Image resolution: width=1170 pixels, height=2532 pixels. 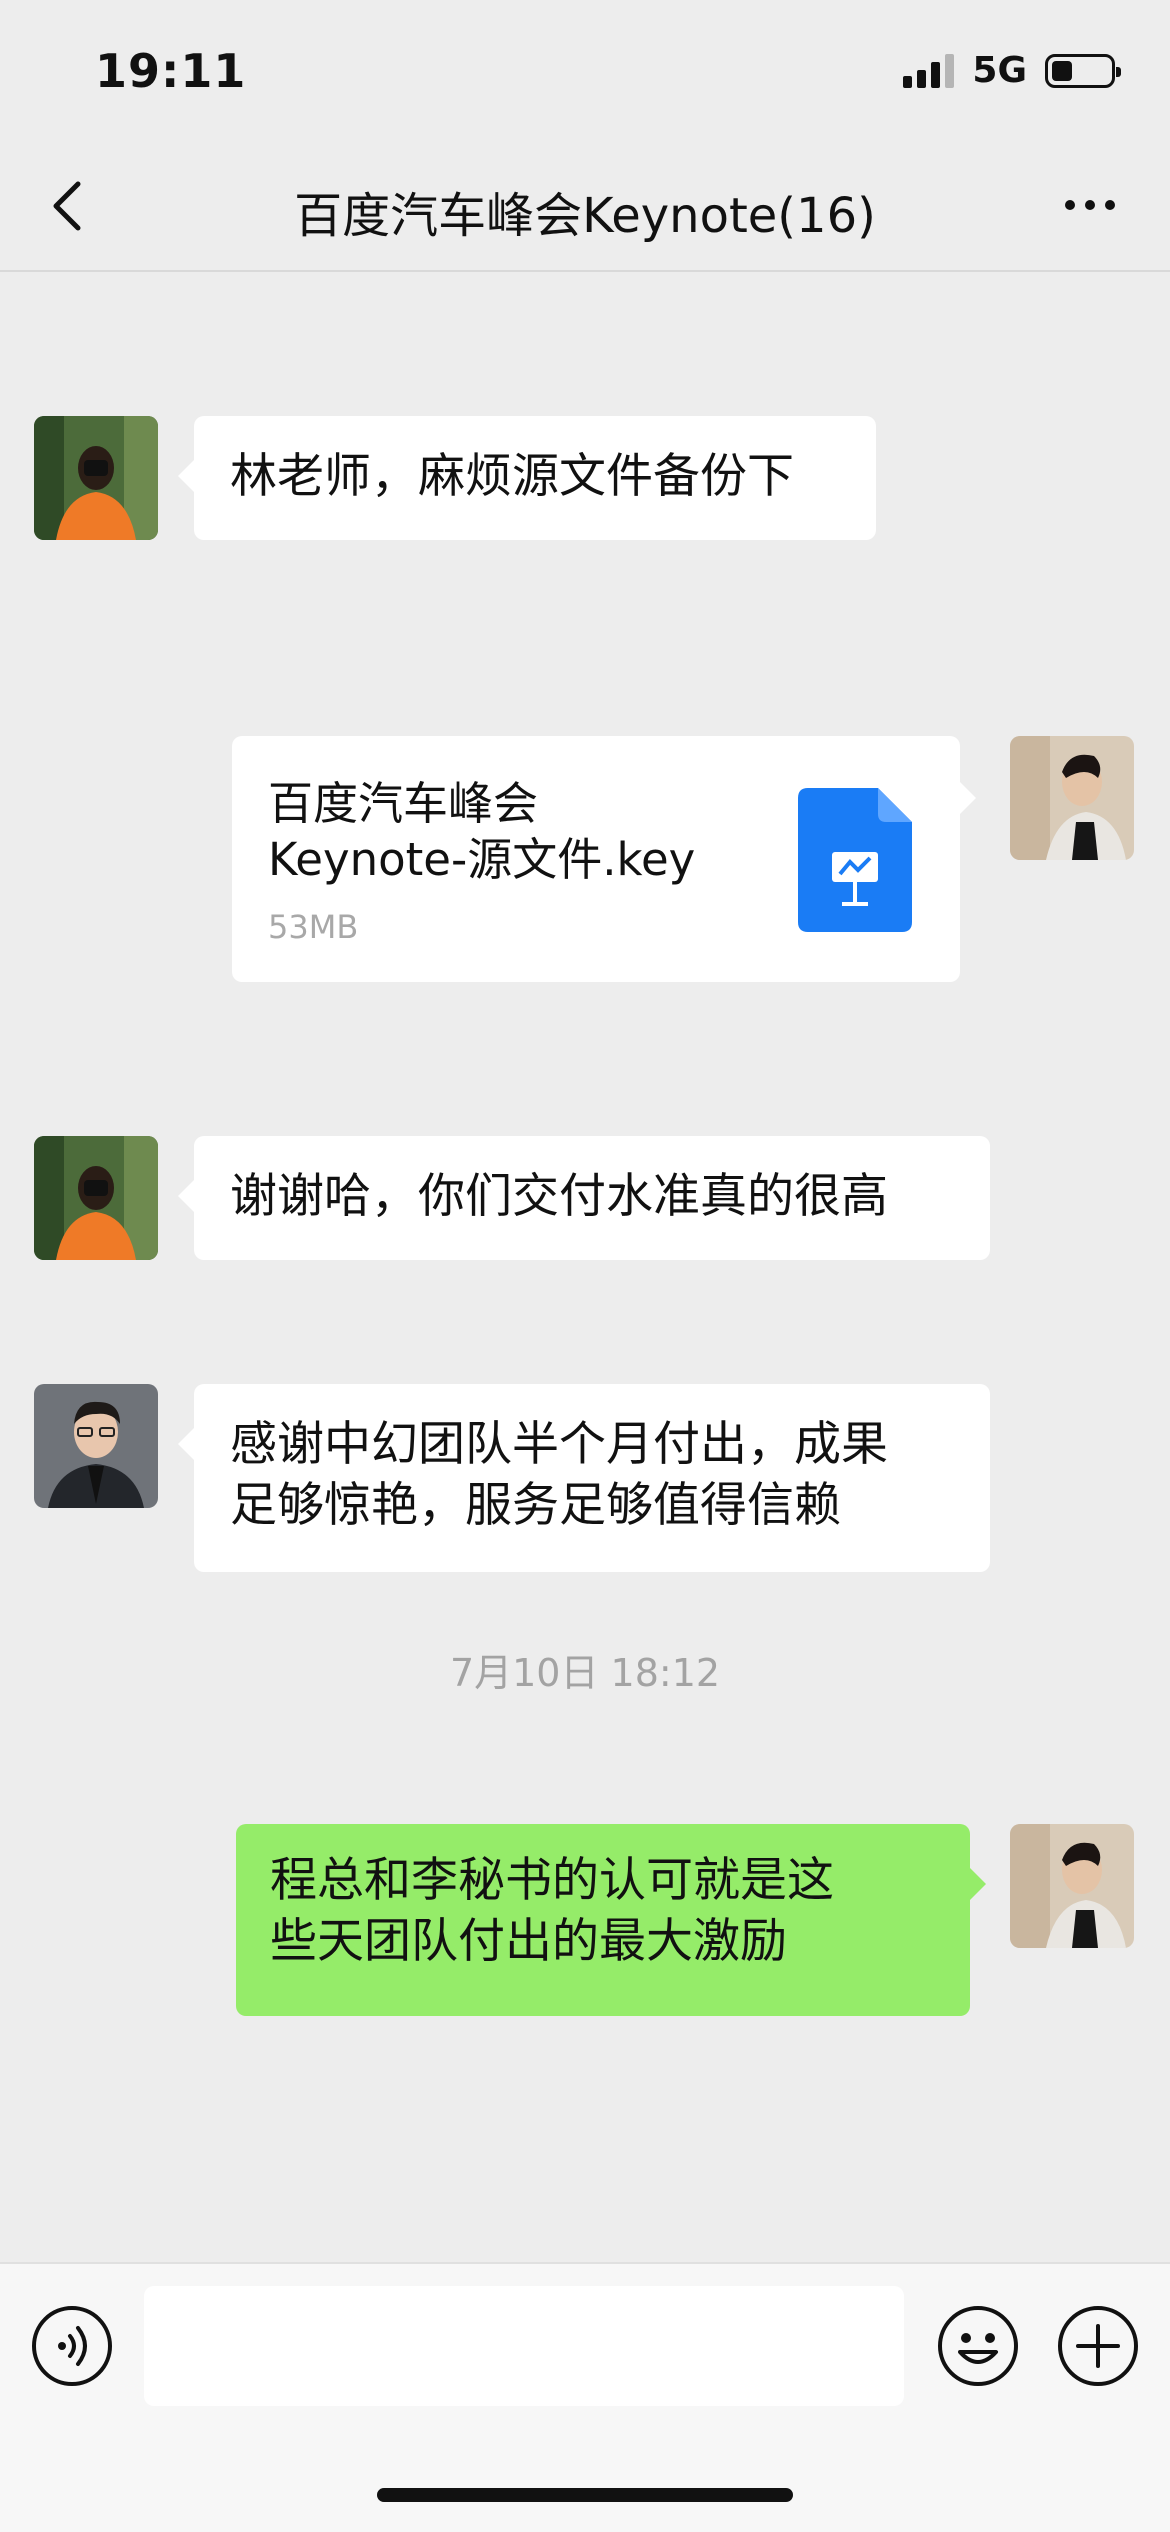 I want to click on outgoing-message-bubble: 程总和李秘书的认可就是这 些天团队付出的最大激励, so click(x=611, y=1920).